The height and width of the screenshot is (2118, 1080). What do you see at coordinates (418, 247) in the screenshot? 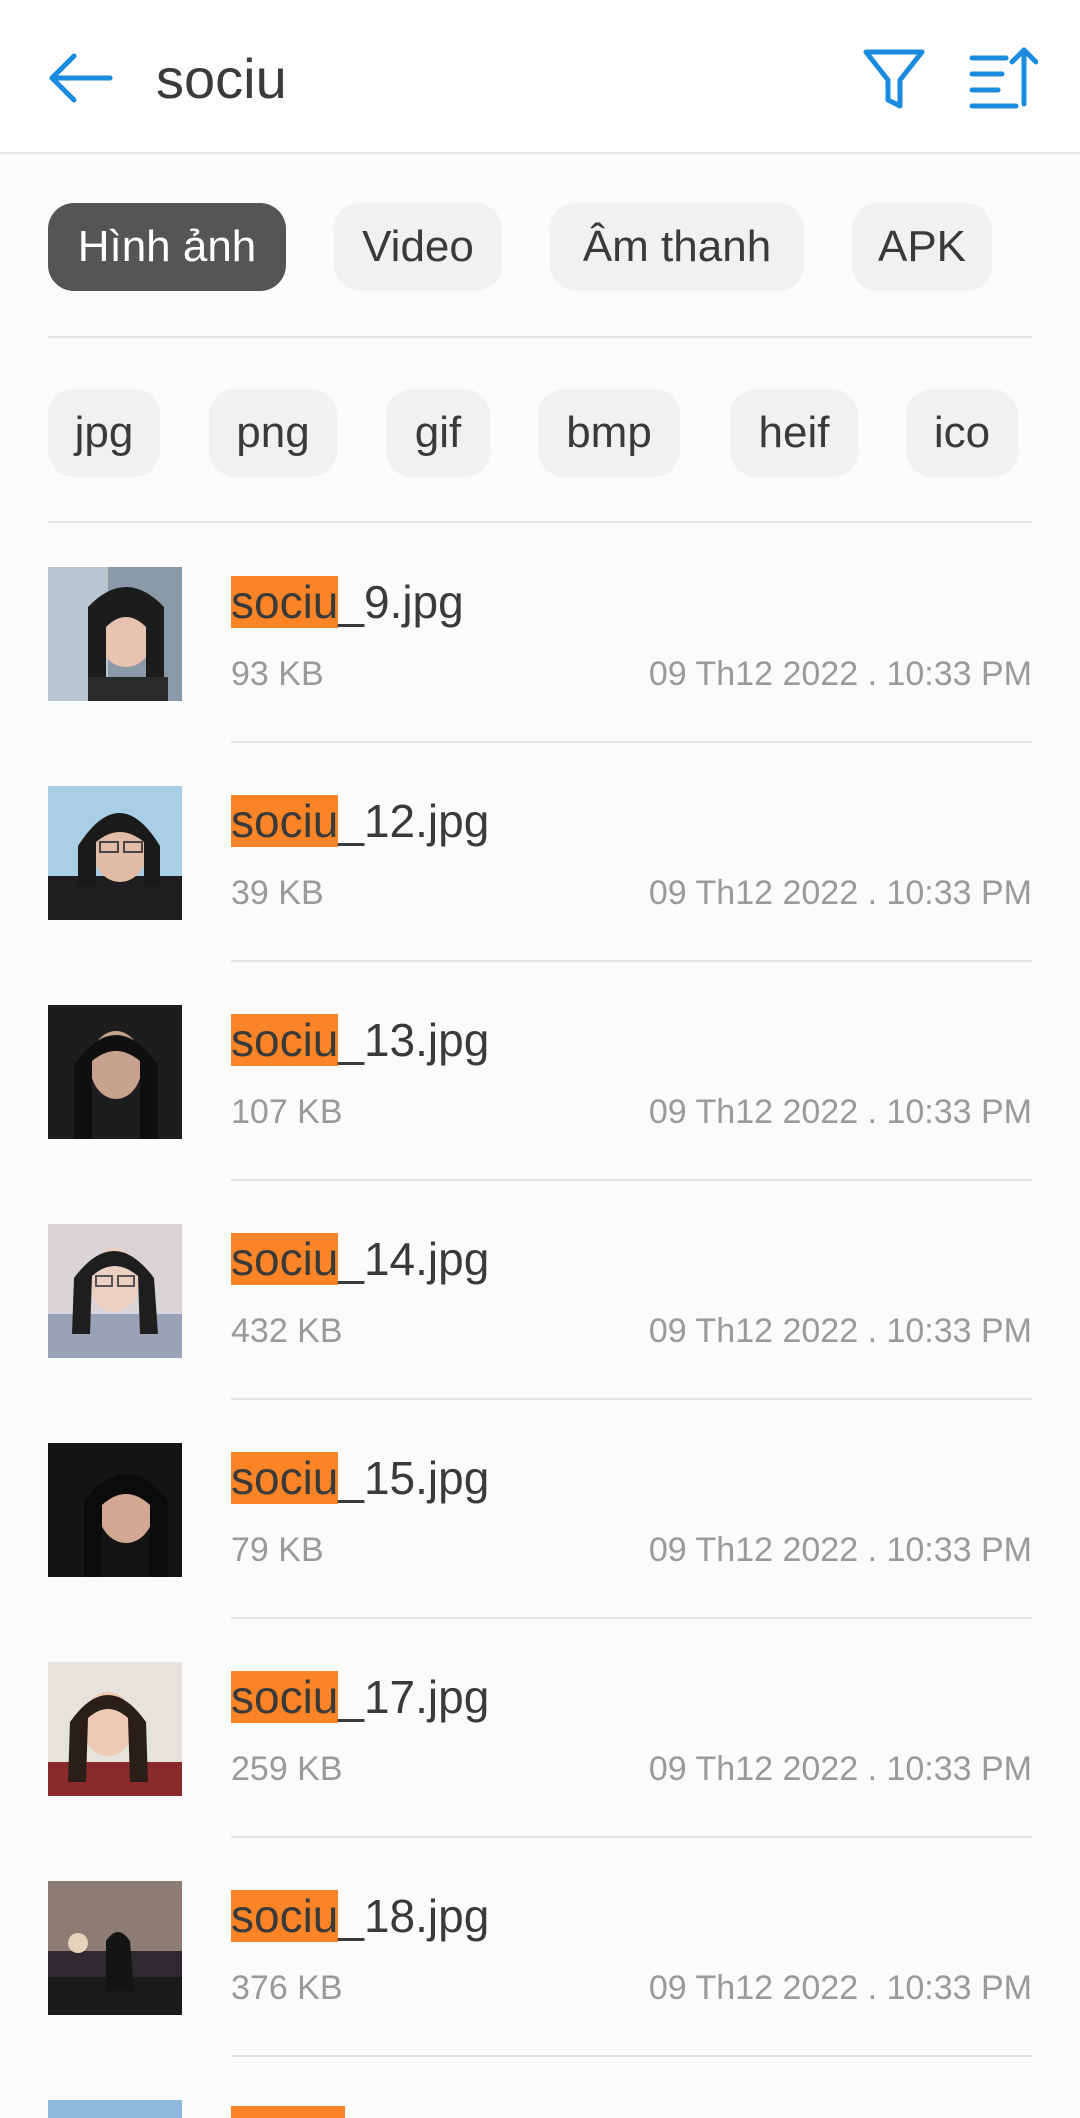
I see `tab-video: Video` at bounding box center [418, 247].